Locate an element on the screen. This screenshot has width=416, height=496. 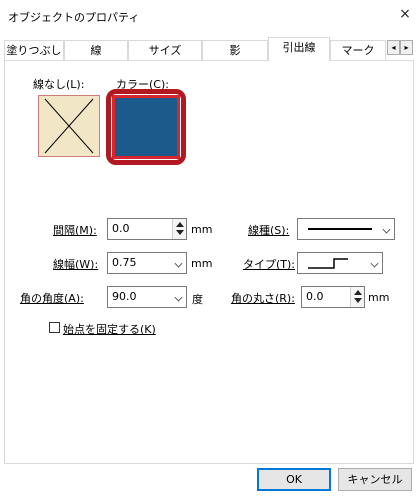
step-line-icon is located at coordinates (328, 263).